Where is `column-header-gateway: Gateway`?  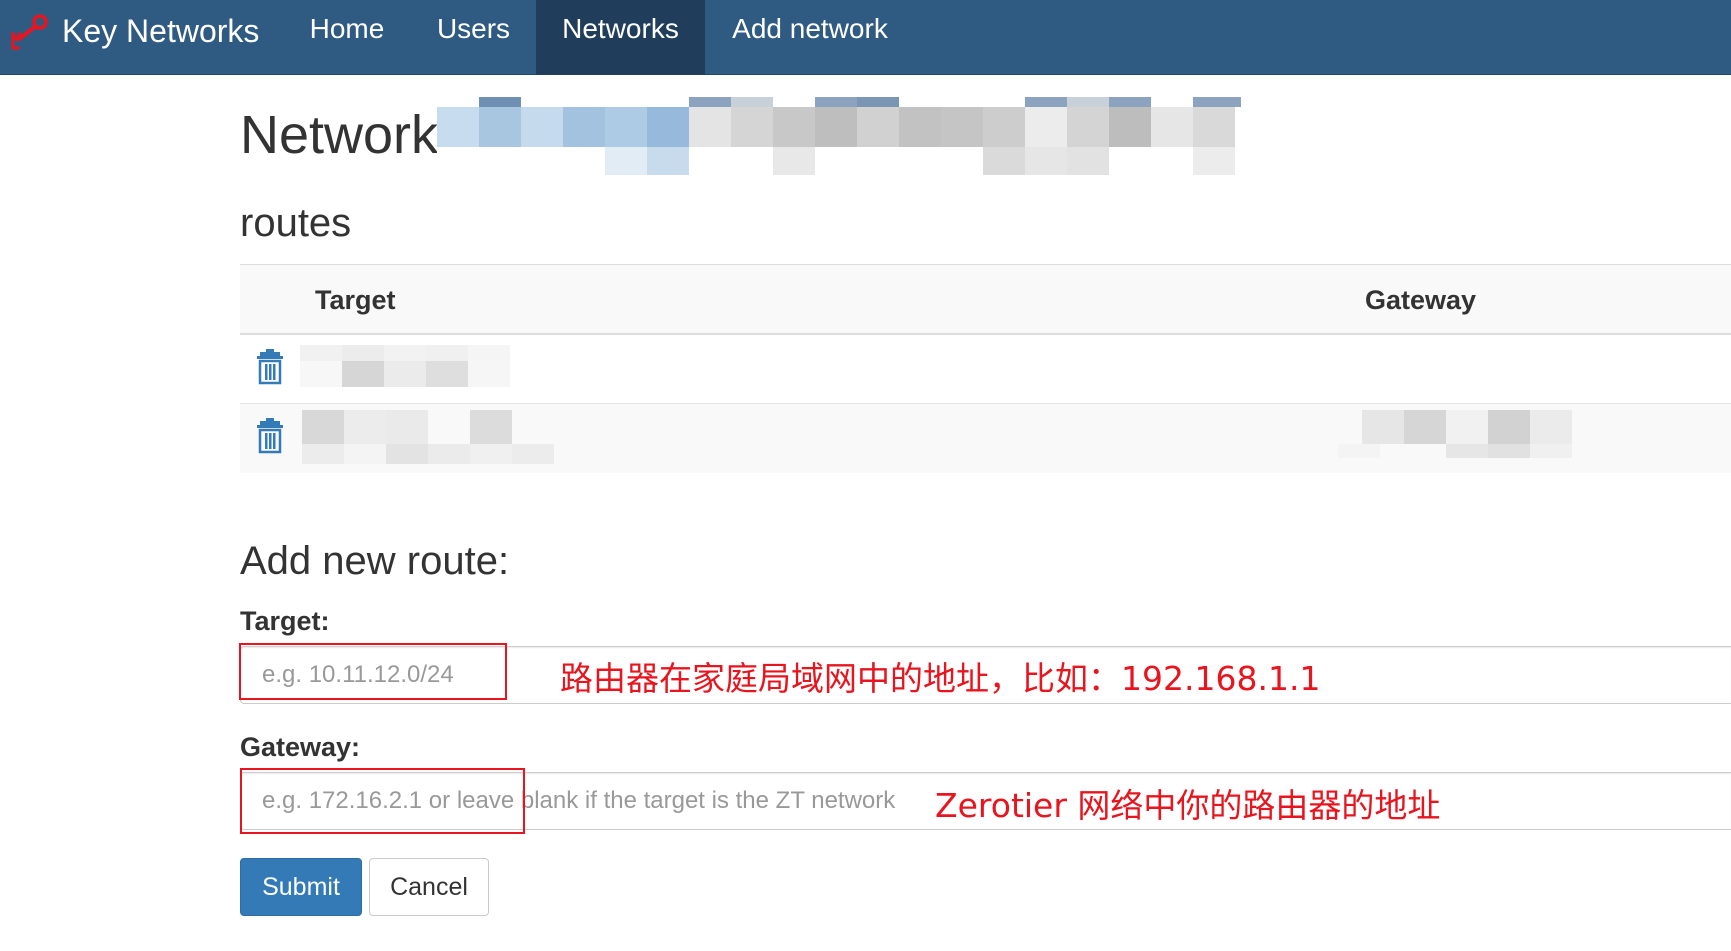
column-header-gateway: Gateway is located at coordinates (1421, 300).